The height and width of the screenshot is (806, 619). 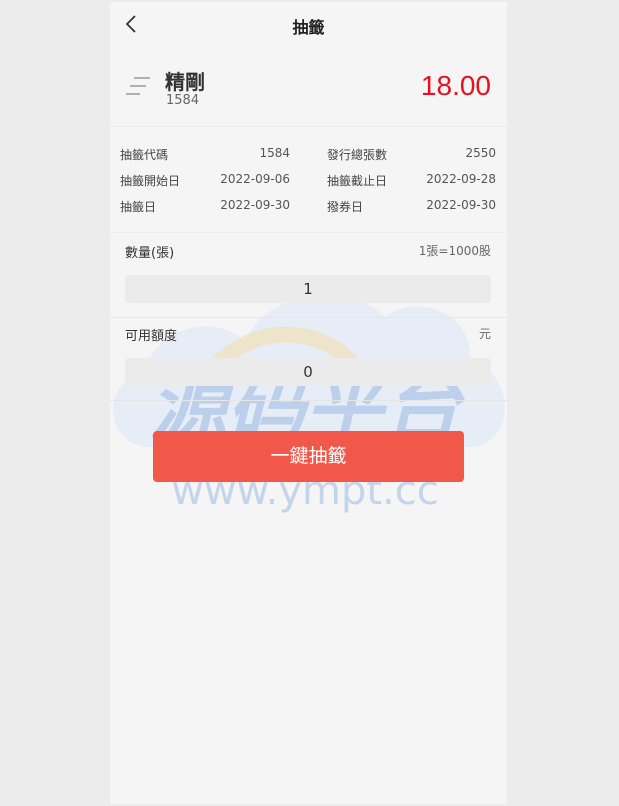 What do you see at coordinates (357, 155) in the screenshot?
I see `info-key: 發行總張數` at bounding box center [357, 155].